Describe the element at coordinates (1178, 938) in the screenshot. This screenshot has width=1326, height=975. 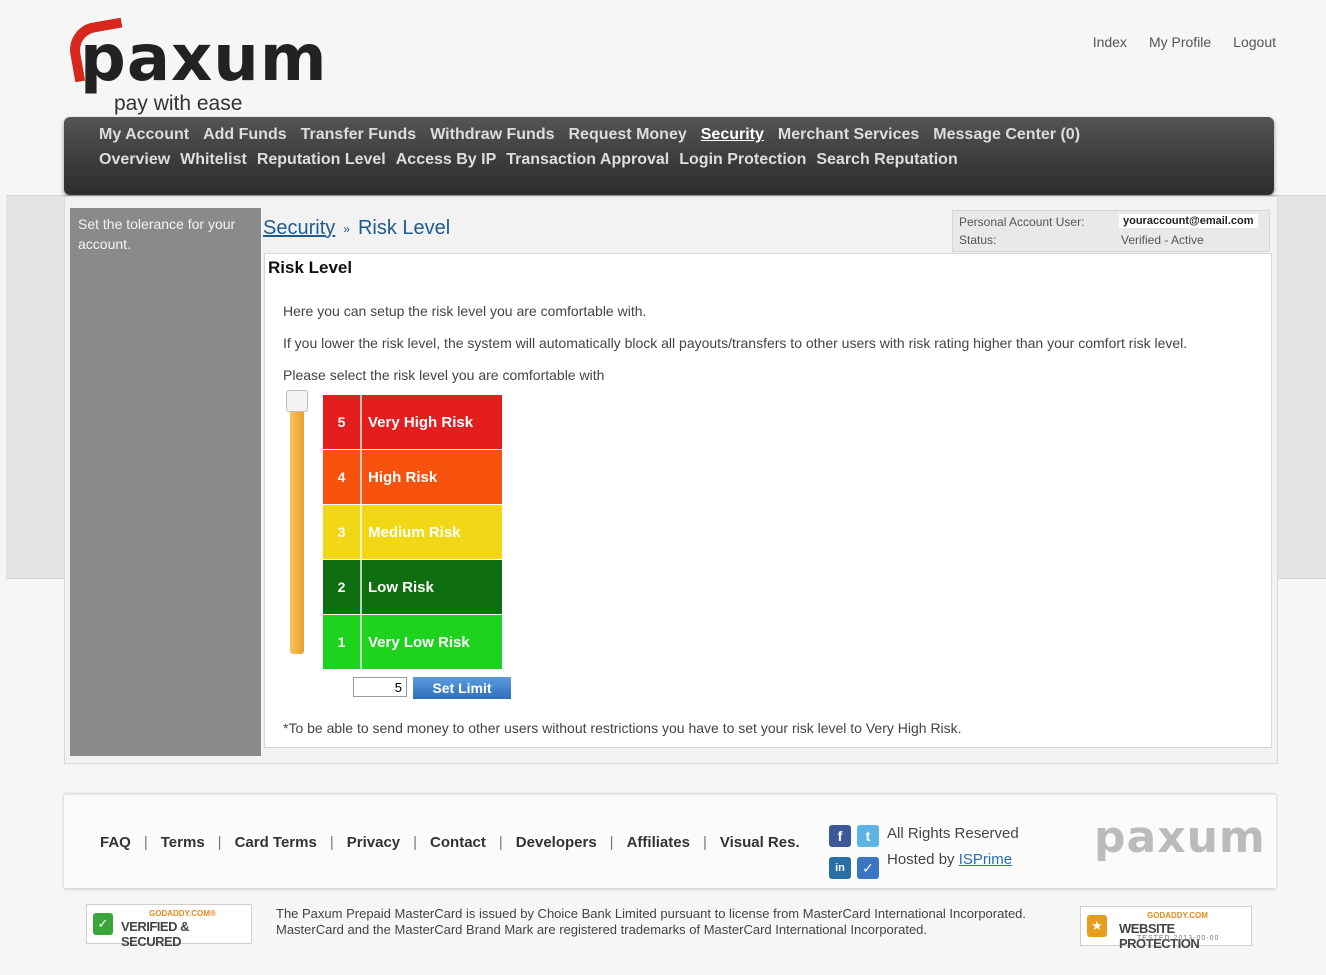
I see `badge-bottom-text: TESTED 2013-00-00` at that location.